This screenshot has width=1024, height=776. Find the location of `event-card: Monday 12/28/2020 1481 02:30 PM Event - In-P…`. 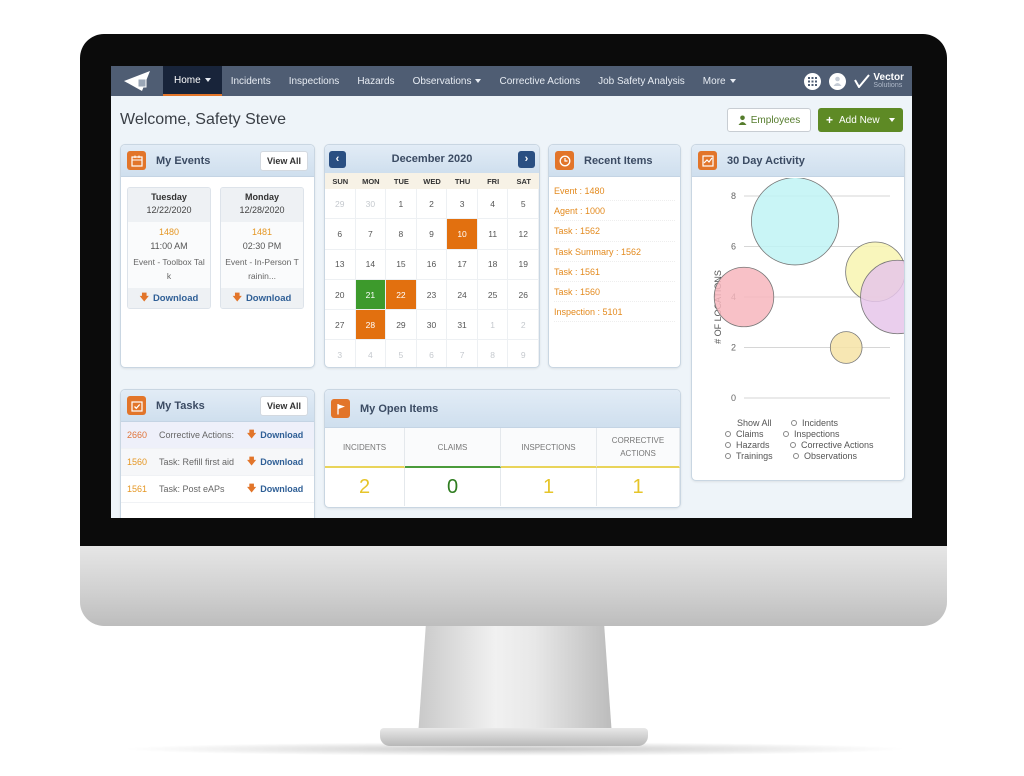

event-card: Monday 12/28/2020 1481 02:30 PM Event - In-P… is located at coordinates (262, 248).